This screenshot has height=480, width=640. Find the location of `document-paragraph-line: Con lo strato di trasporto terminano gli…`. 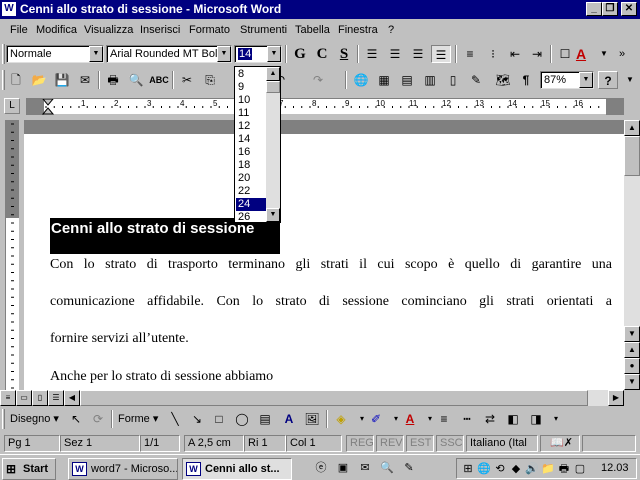

document-paragraph-line: Con lo strato di trasporto terminano gli… is located at coordinates (331, 265).